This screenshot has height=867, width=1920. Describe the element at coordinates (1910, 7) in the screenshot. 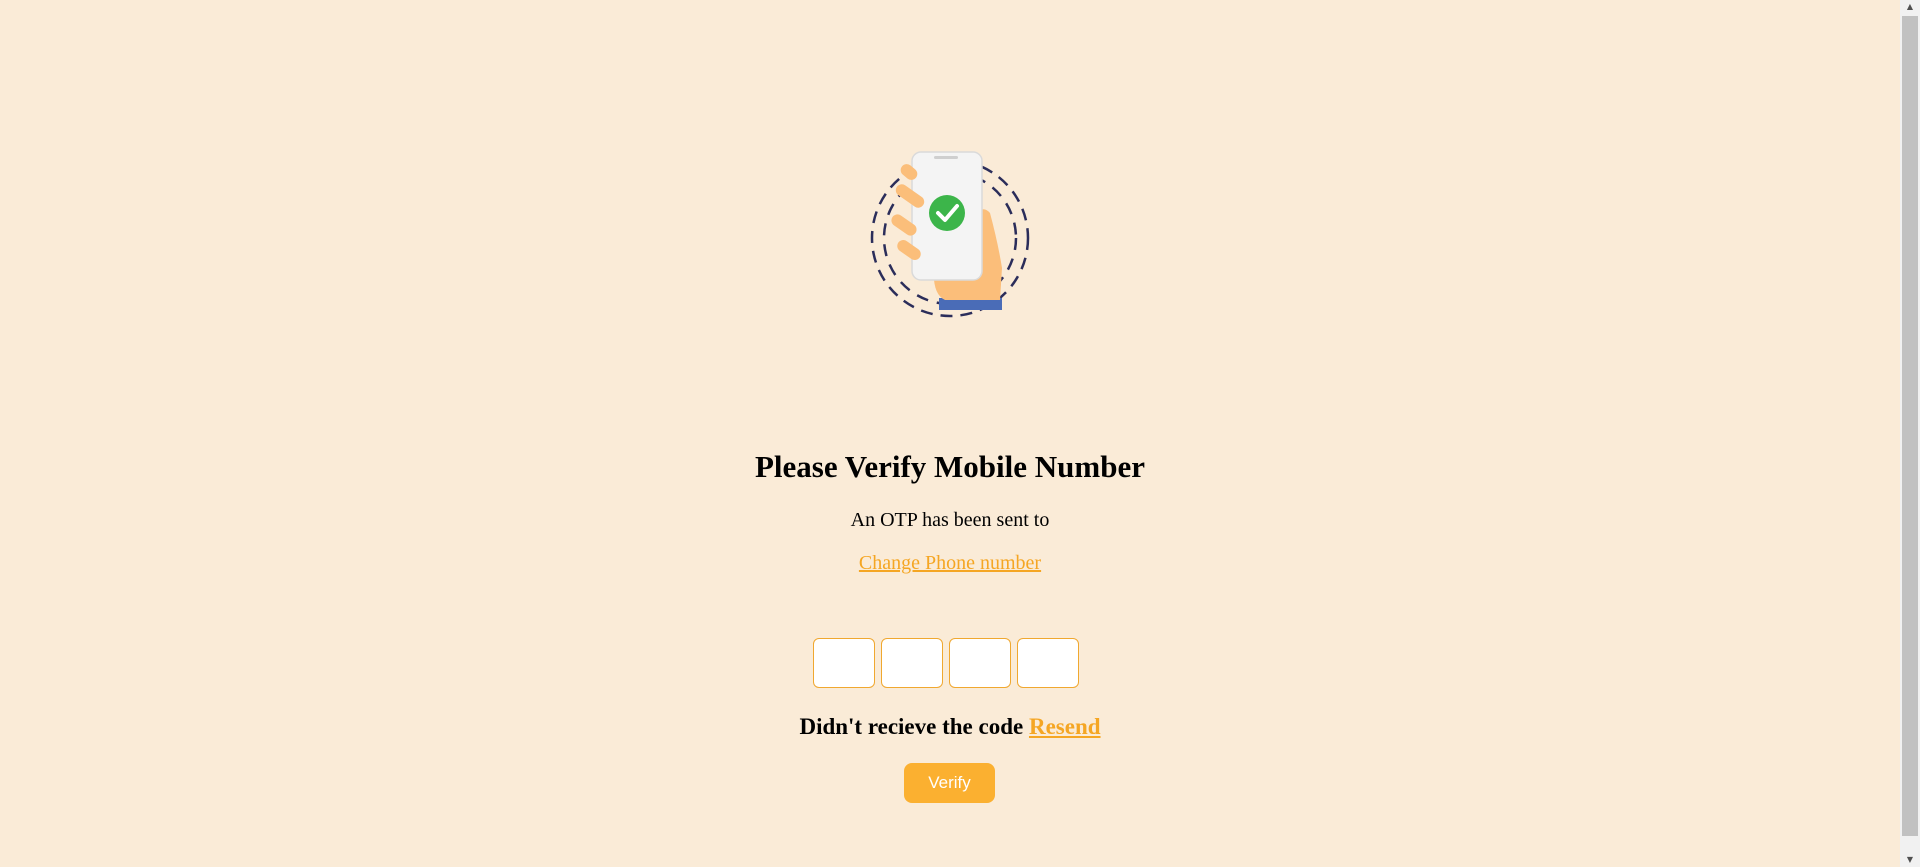

I see `scroll-up-arrow-icon: ▲` at that location.